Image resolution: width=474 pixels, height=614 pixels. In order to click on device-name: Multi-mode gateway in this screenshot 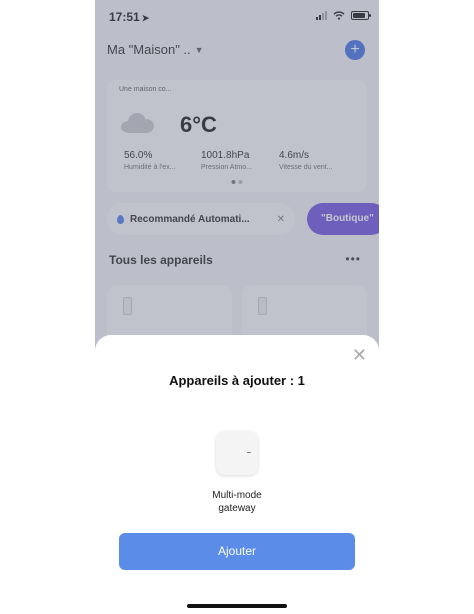, I will do `click(237, 502)`.